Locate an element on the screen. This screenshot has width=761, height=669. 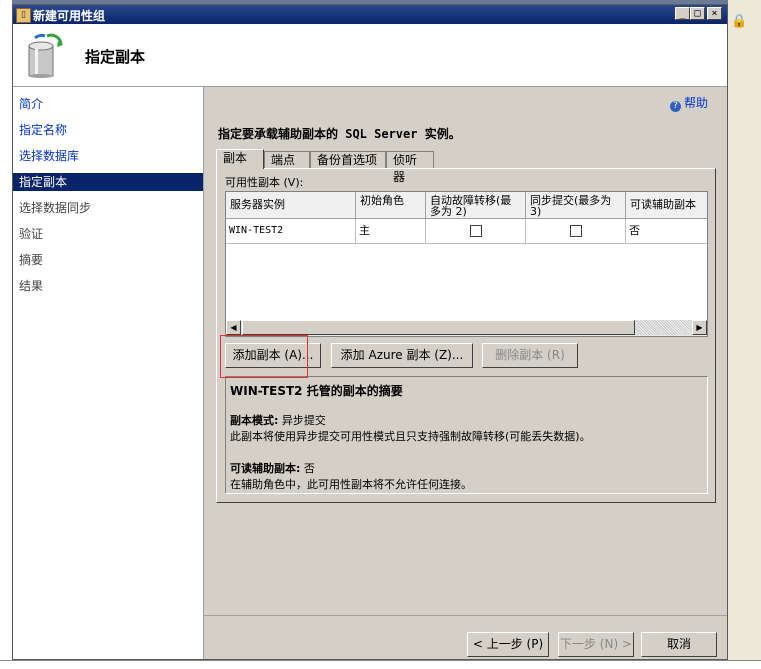
replica-mode-description: 此副本将使用异步提交可用性模式且只支持强制故障转移(可能丢失数据)。 is located at coordinates (410, 436).